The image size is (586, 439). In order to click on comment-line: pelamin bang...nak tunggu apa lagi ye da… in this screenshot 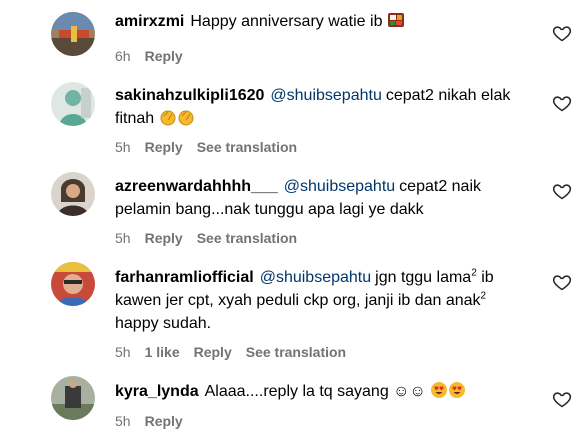, I will do `click(269, 209)`.